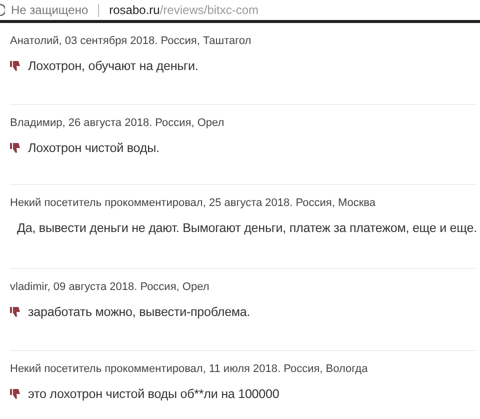 The height and width of the screenshot is (419, 480). What do you see at coordinates (110, 287) in the screenshot?
I see `review-meta: vladimir, 09 августа 2018. Россия, Орел` at bounding box center [110, 287].